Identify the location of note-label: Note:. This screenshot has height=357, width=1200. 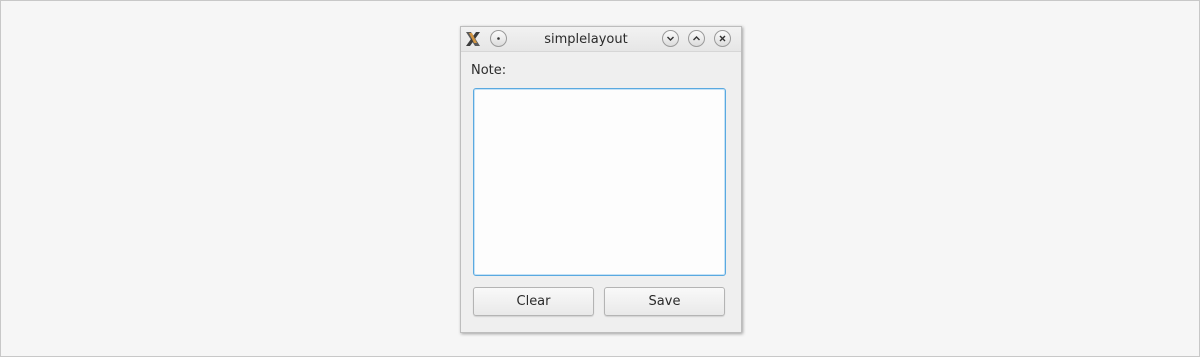
(489, 70).